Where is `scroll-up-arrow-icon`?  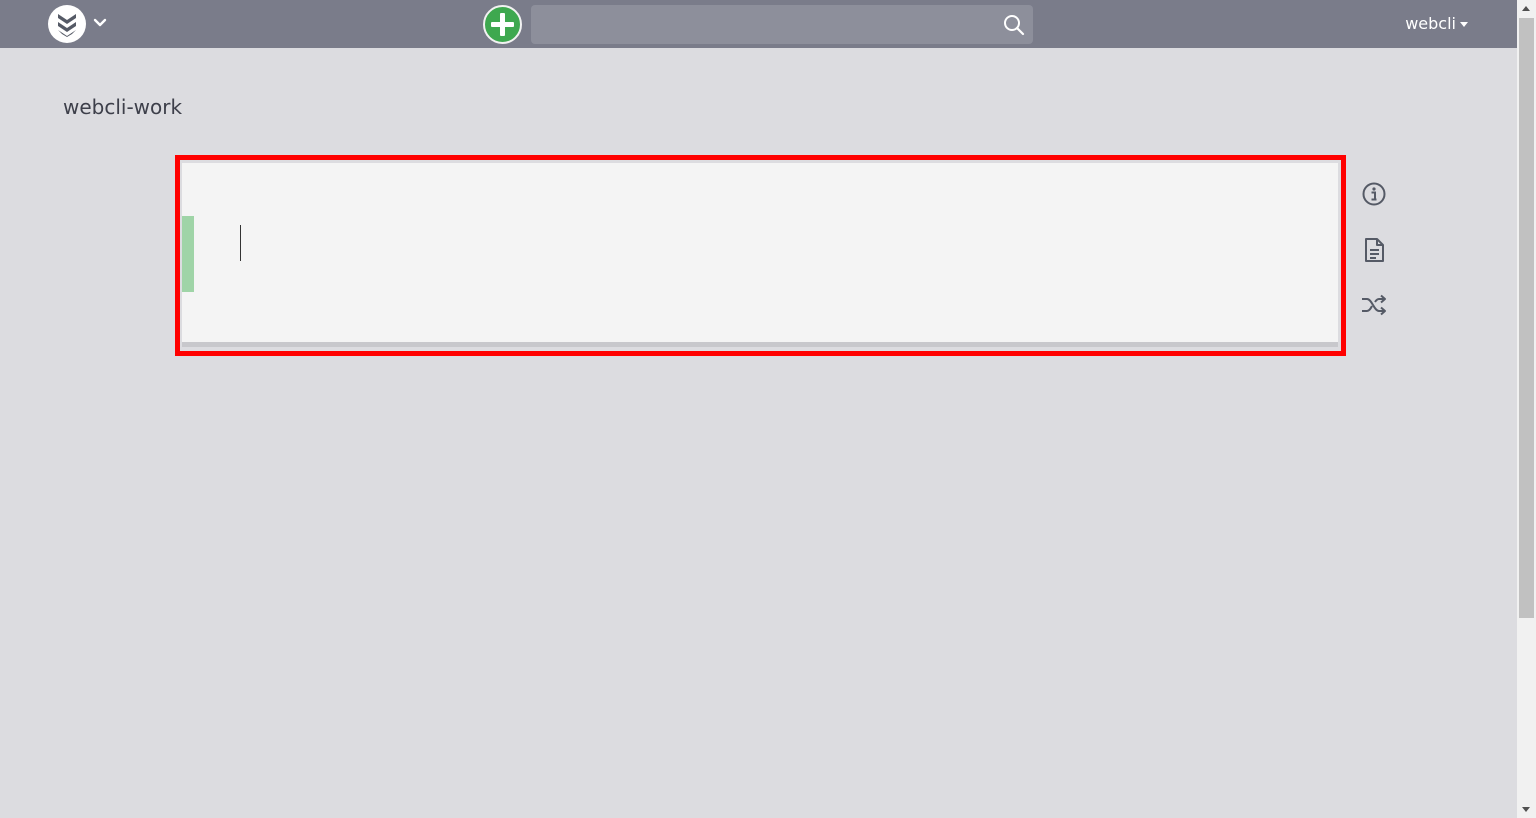 scroll-up-arrow-icon is located at coordinates (1526, 8).